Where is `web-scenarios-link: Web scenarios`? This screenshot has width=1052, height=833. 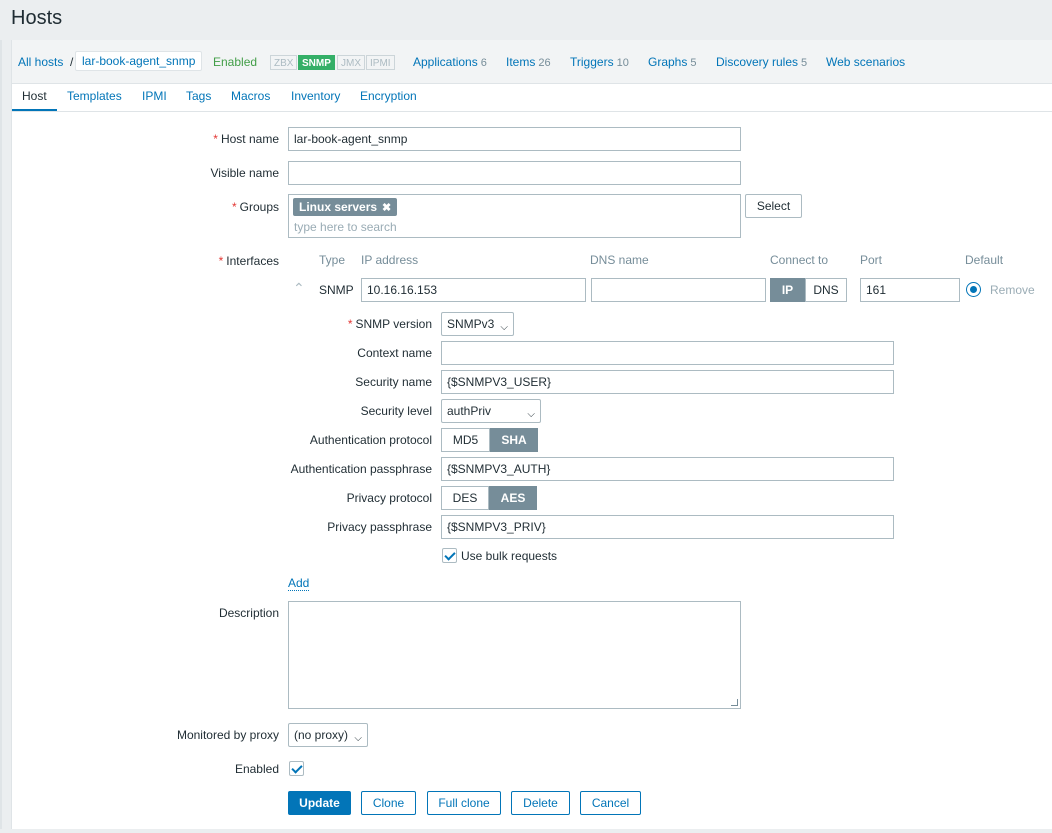
web-scenarios-link: Web scenarios is located at coordinates (865, 62).